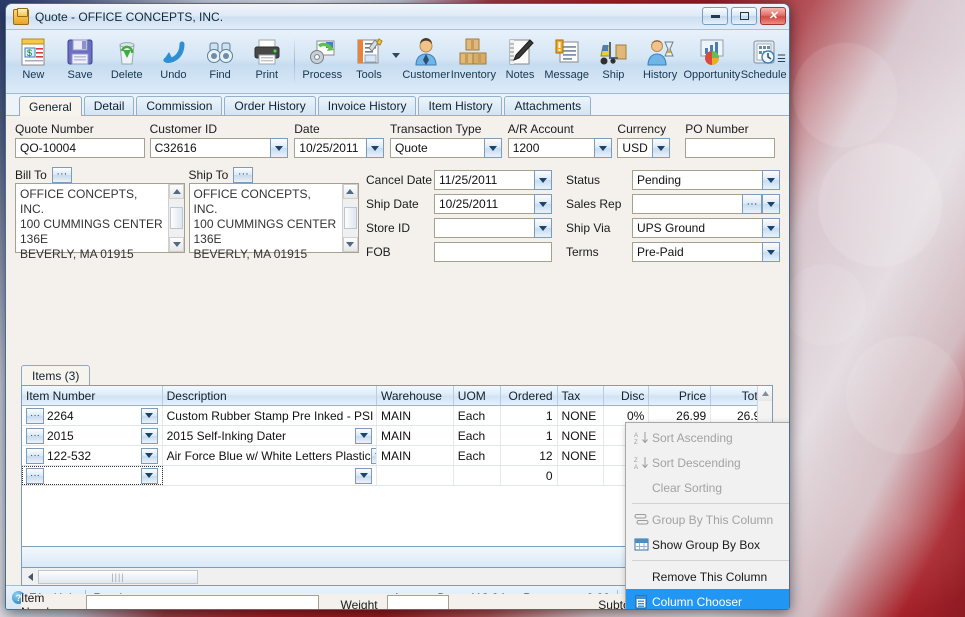  I want to click on detail-item-number-input, so click(202, 602).